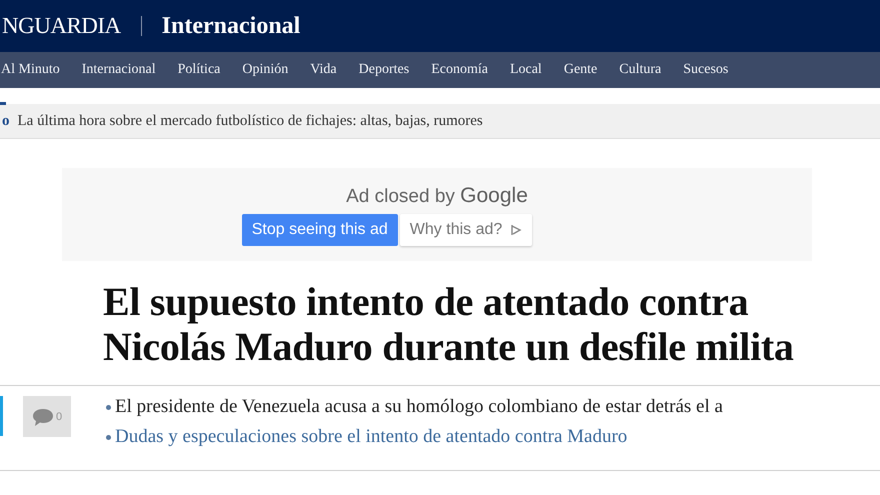 Image resolution: width=880 pixels, height=495 pixels. What do you see at coordinates (706, 70) in the screenshot?
I see `nav-link: Sucesos` at bounding box center [706, 70].